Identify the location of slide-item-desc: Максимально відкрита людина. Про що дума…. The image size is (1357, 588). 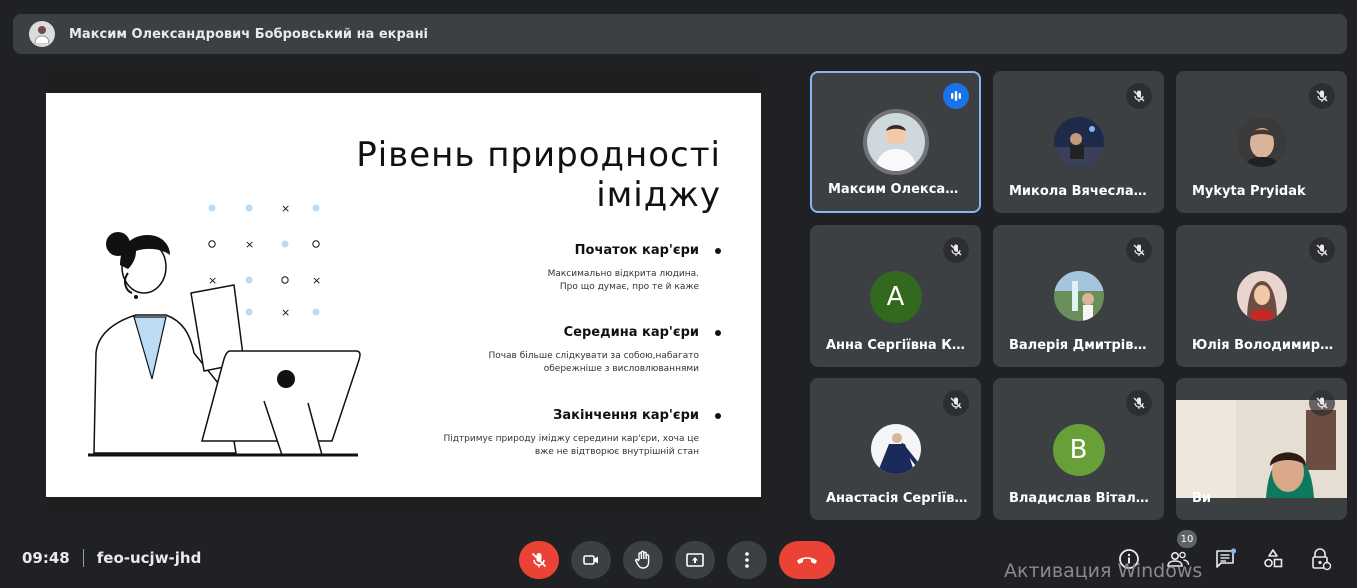
(561, 281).